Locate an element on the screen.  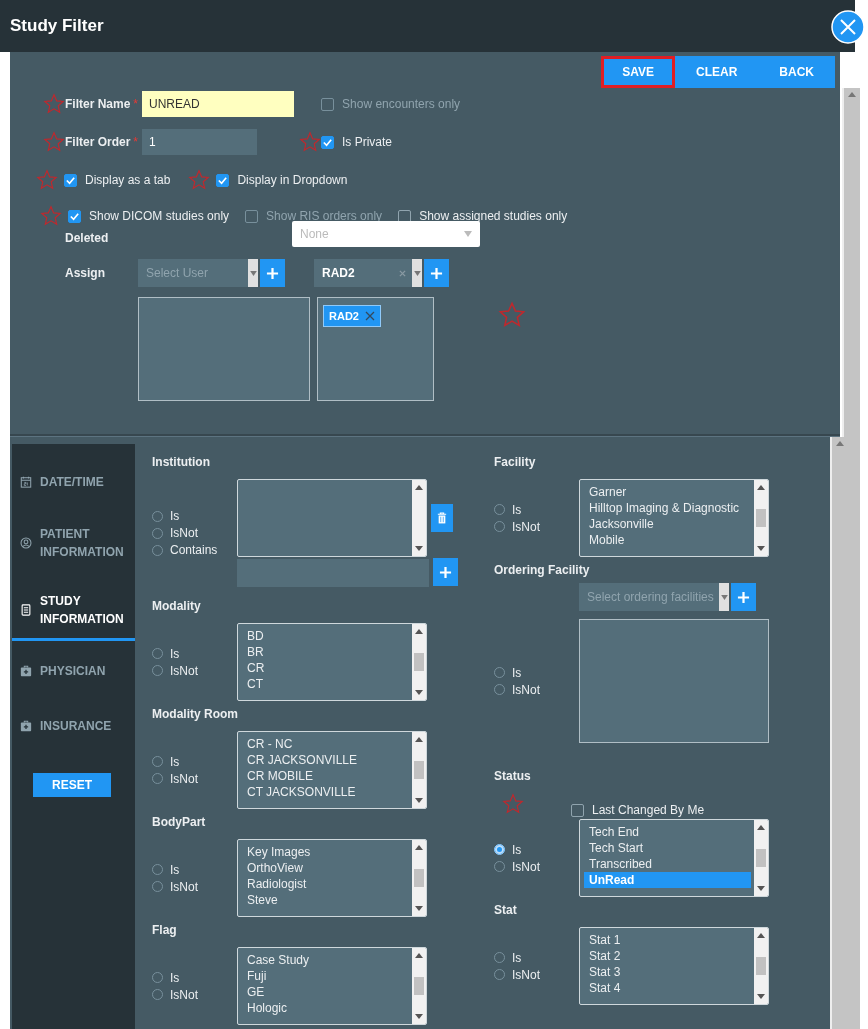
list-box: Case Study Fuji GE Hologic is located at coordinates (332, 986).